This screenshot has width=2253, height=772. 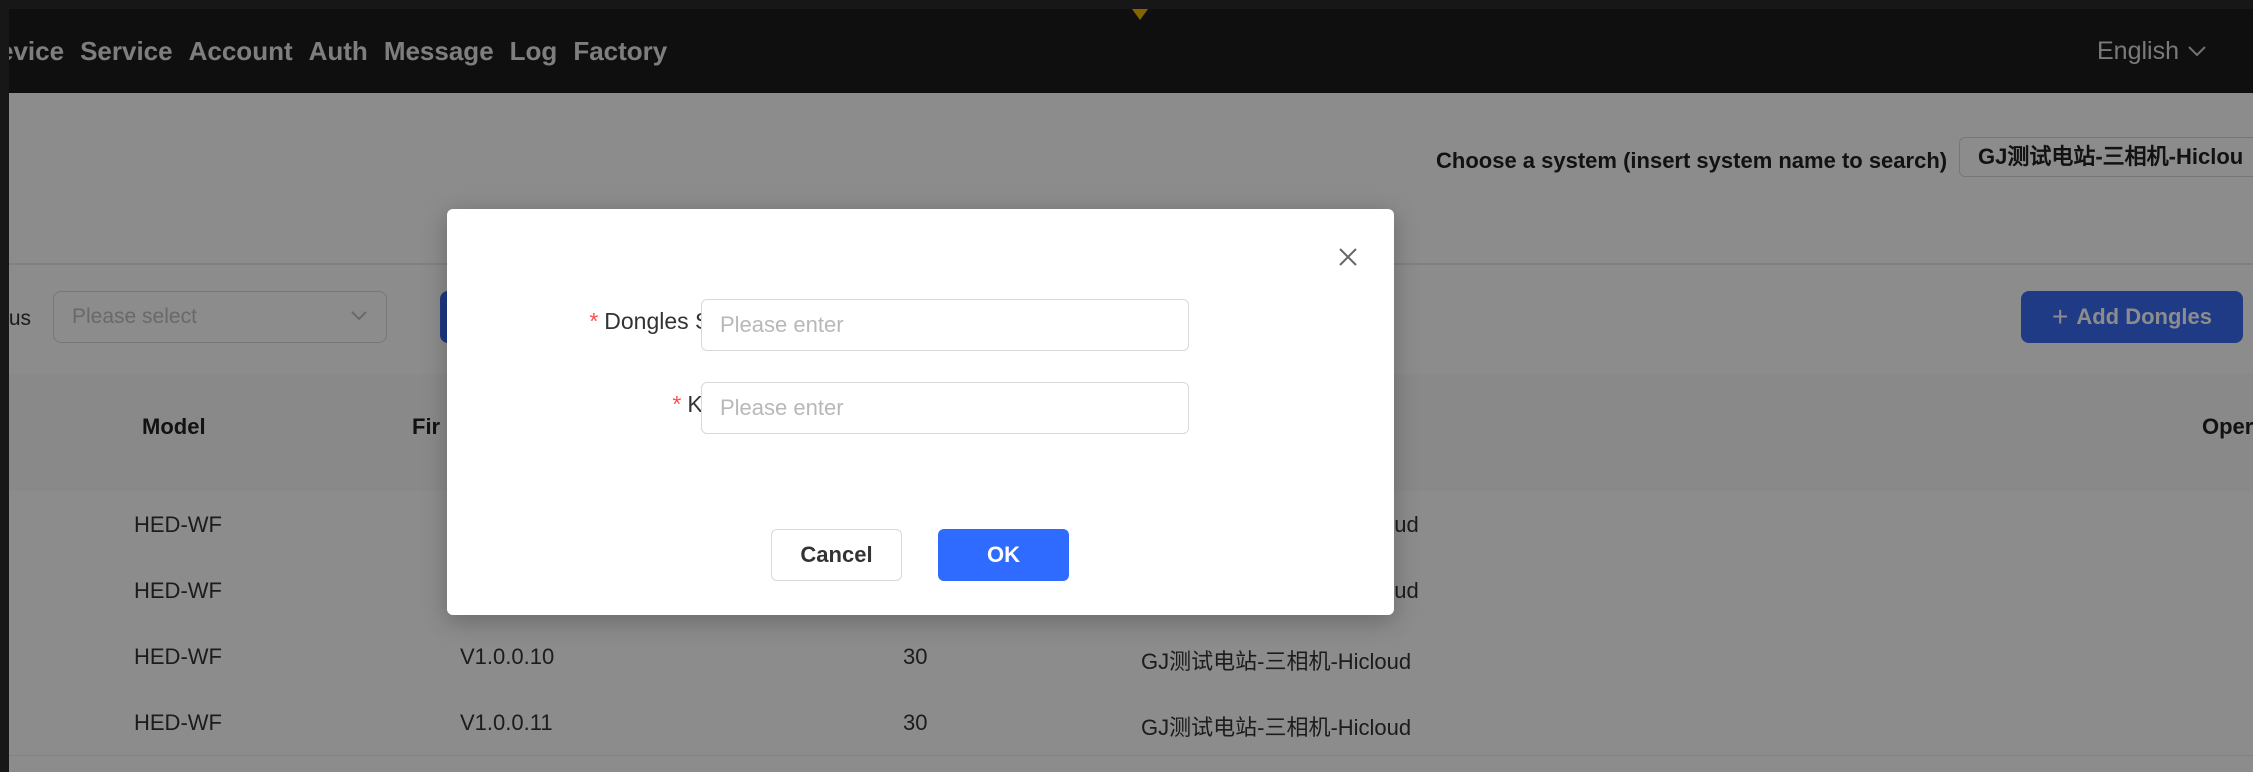 What do you see at coordinates (1348, 257) in the screenshot?
I see `close-icon` at bounding box center [1348, 257].